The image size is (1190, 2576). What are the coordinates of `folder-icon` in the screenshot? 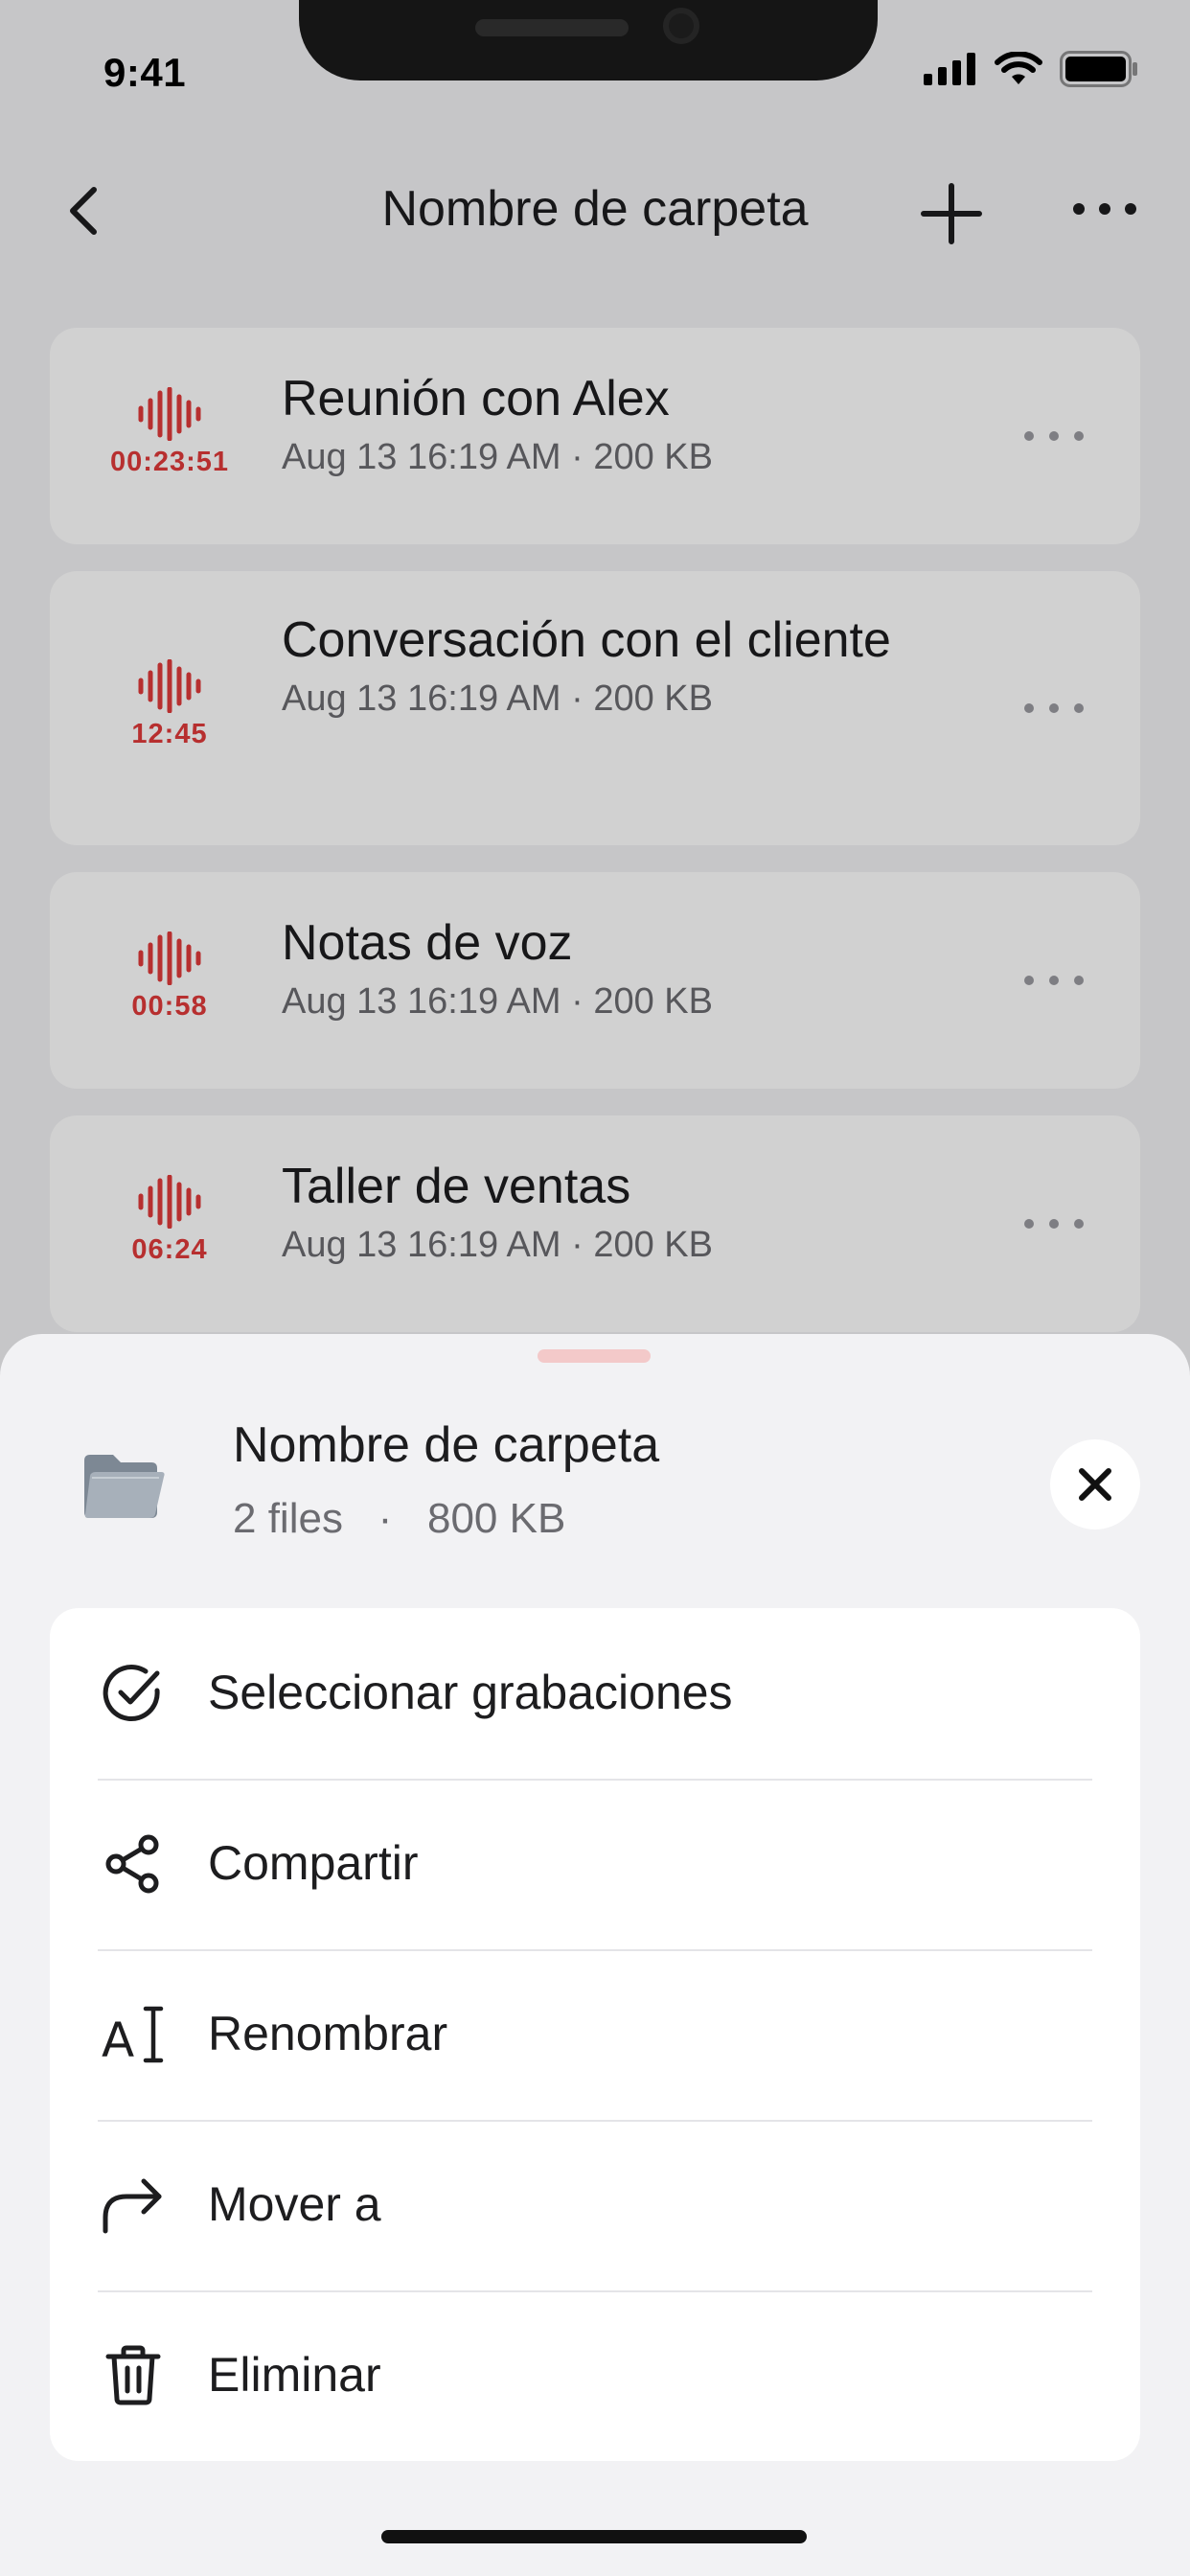 It's located at (125, 1486).